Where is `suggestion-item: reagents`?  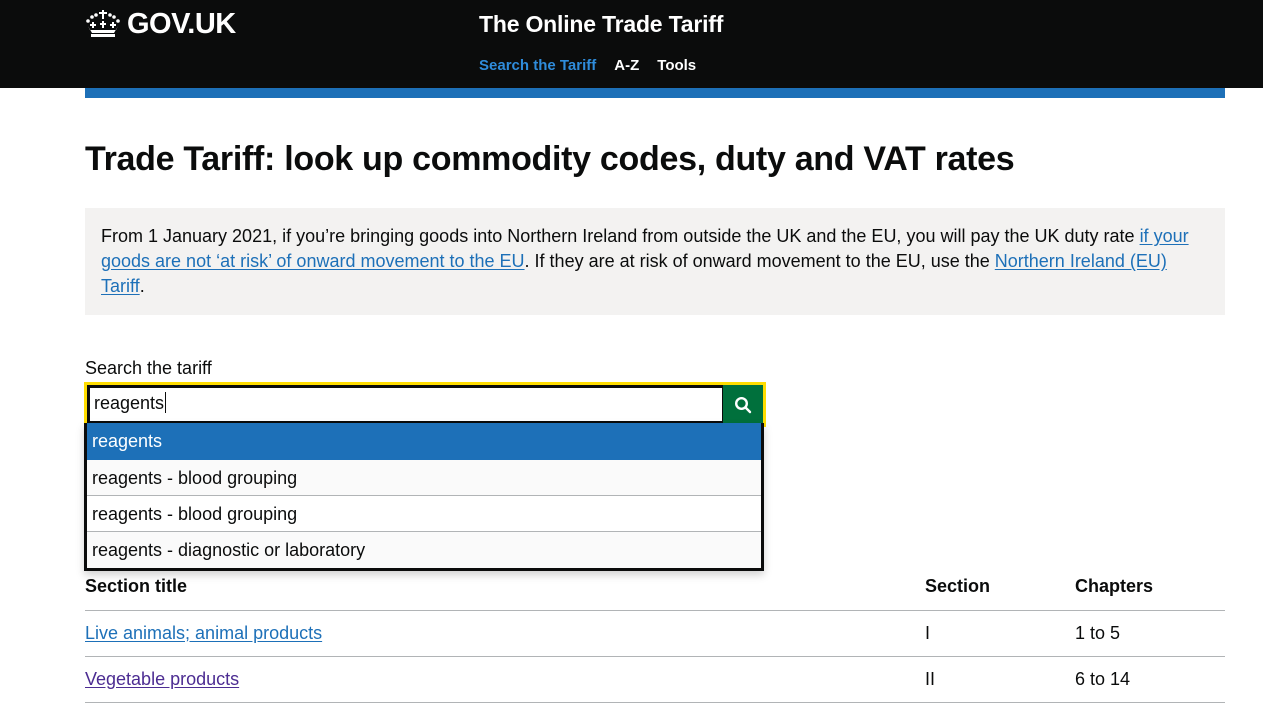
suggestion-item: reagents is located at coordinates (424, 441).